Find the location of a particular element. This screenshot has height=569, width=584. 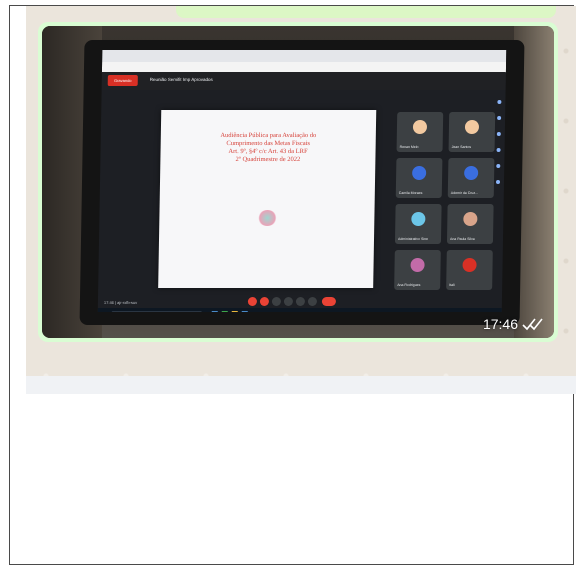

side-panel-icons is located at coordinates (498, 200).